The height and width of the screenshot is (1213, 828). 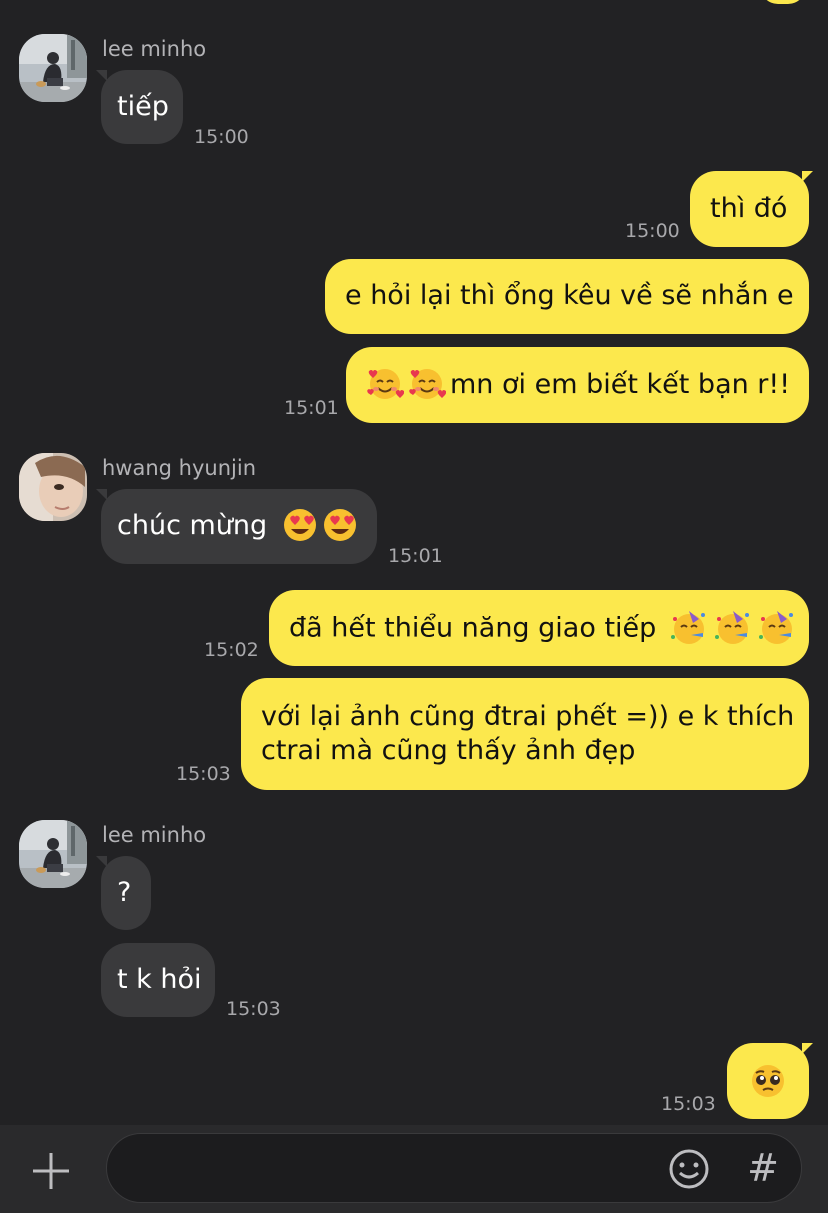 I want to click on hashtag-search-button: #, so click(x=763, y=1168).